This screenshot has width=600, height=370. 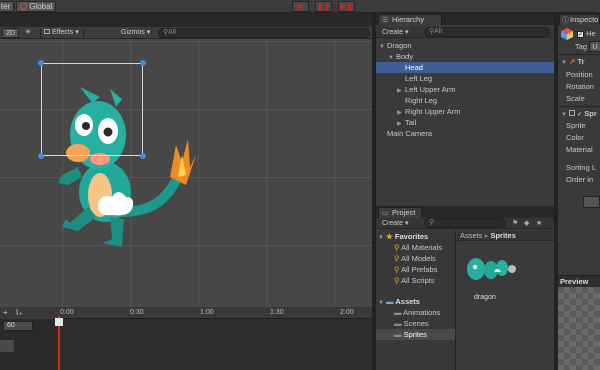 I want to click on play-button: ▶, so click(x=300, y=6).